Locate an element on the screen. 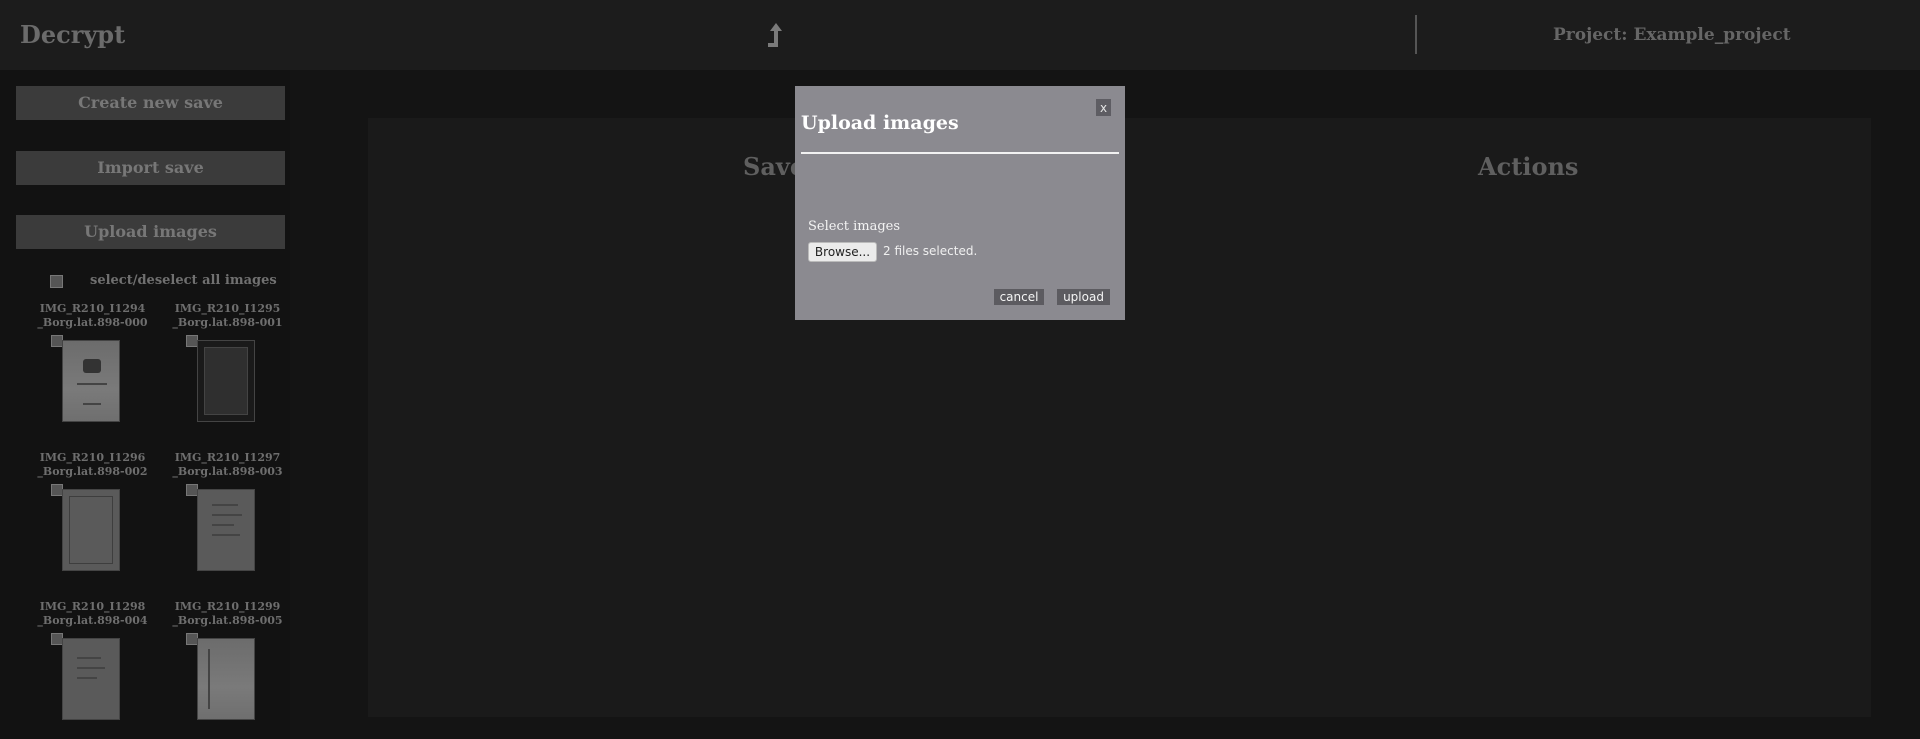  select-images-label: Select images is located at coordinates (854, 226).